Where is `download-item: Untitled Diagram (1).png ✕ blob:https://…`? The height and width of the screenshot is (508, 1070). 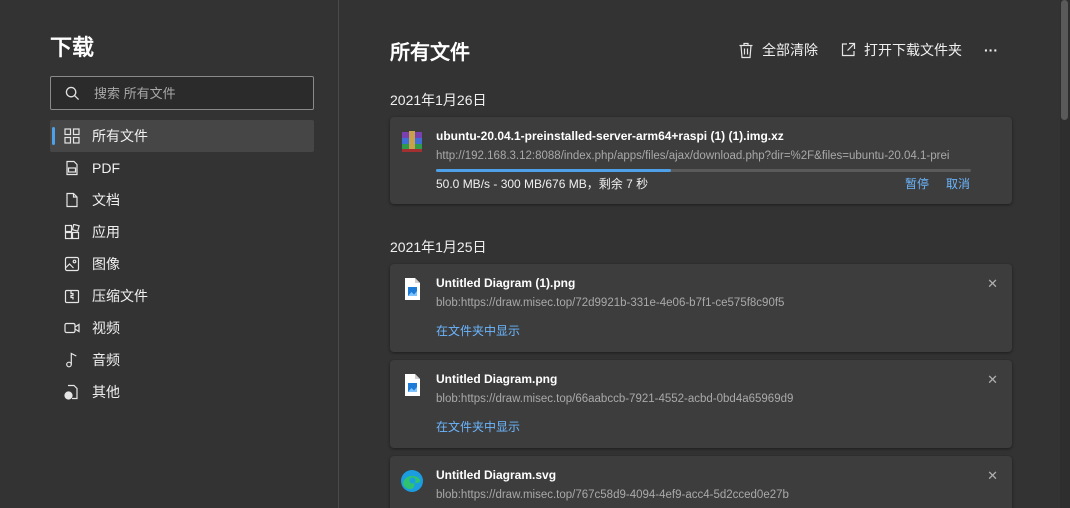 download-item: Untitled Diagram (1).png ✕ blob:https://… is located at coordinates (701, 308).